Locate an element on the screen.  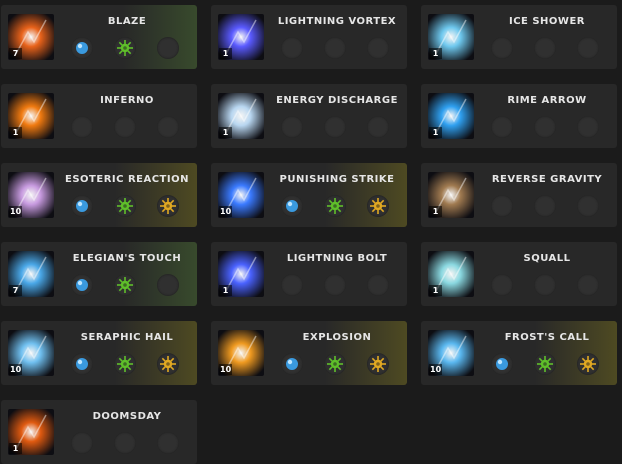
skill-card-energy-discharge: 1 ENERGY DISCHARGE is located at coordinates (309, 116).